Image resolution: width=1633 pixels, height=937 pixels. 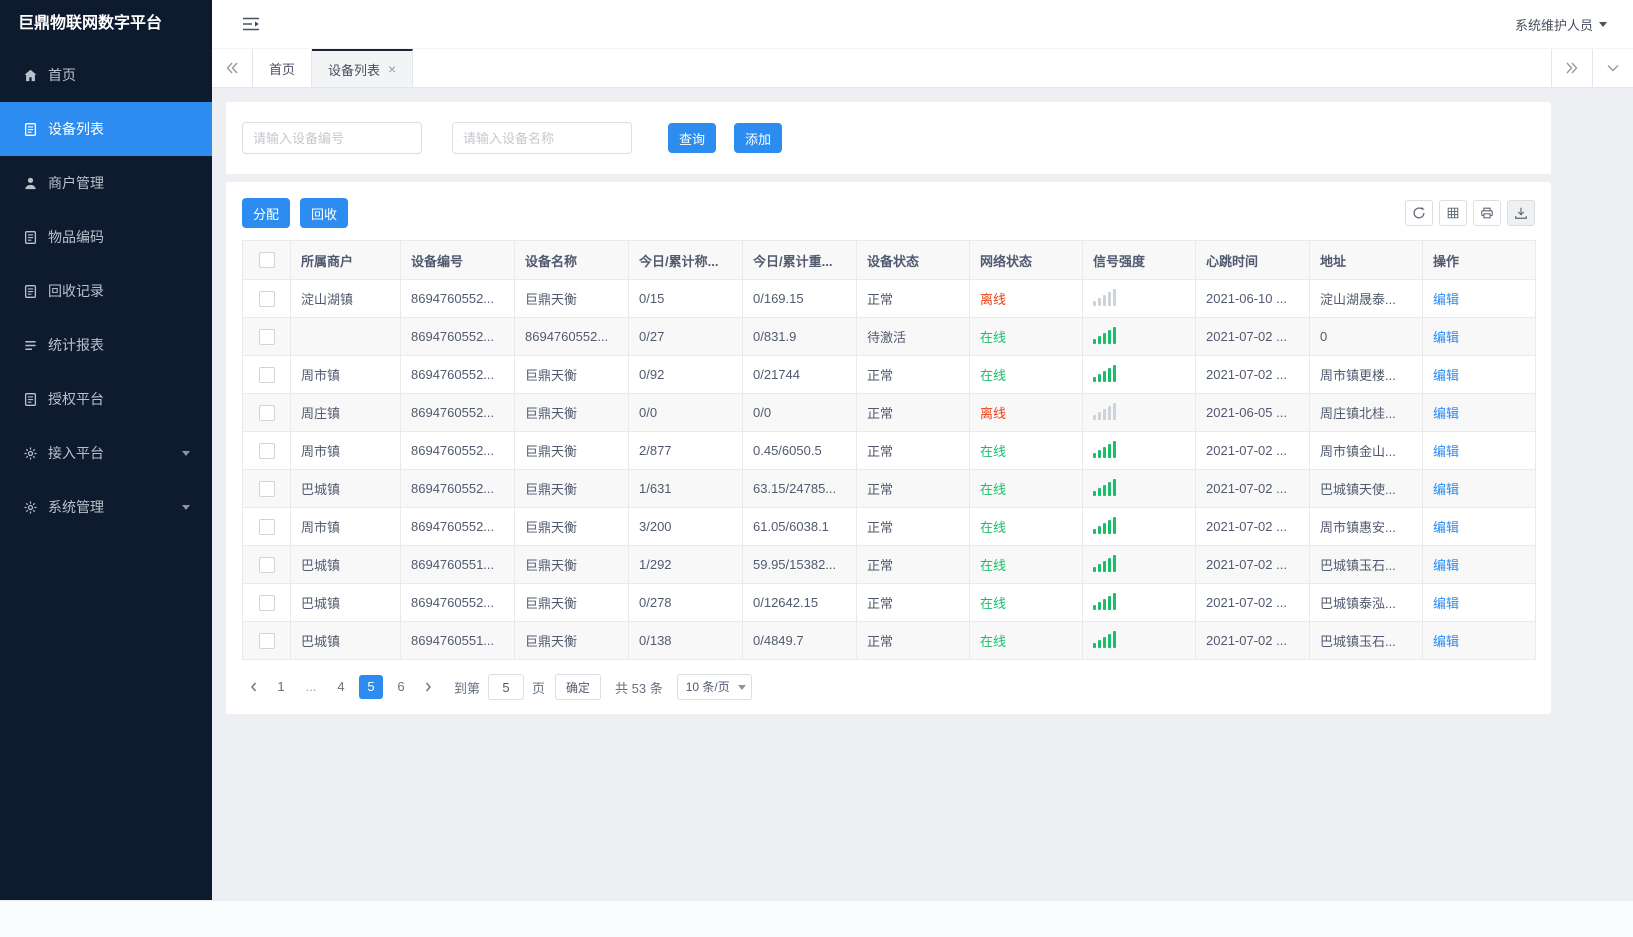 What do you see at coordinates (1026, 260) in the screenshot?
I see `column-header-network-status: 网络状态` at bounding box center [1026, 260].